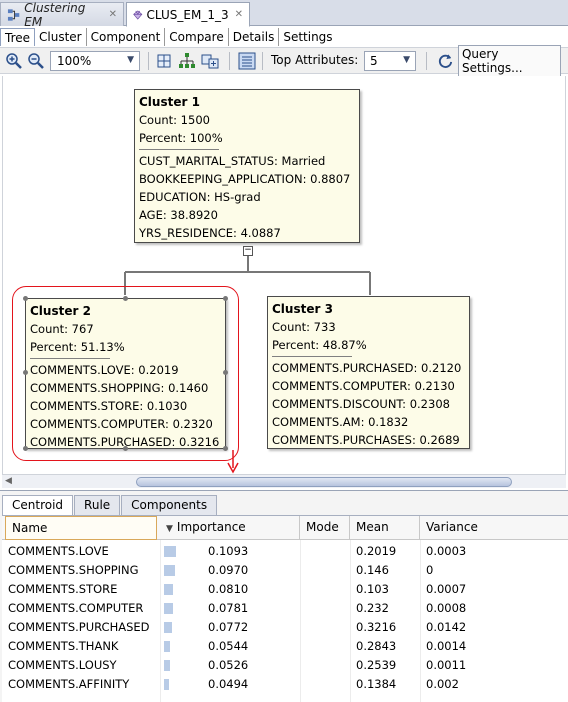  Describe the element at coordinates (446, 665) in the screenshot. I see `cell-variance: 0.0011` at that location.